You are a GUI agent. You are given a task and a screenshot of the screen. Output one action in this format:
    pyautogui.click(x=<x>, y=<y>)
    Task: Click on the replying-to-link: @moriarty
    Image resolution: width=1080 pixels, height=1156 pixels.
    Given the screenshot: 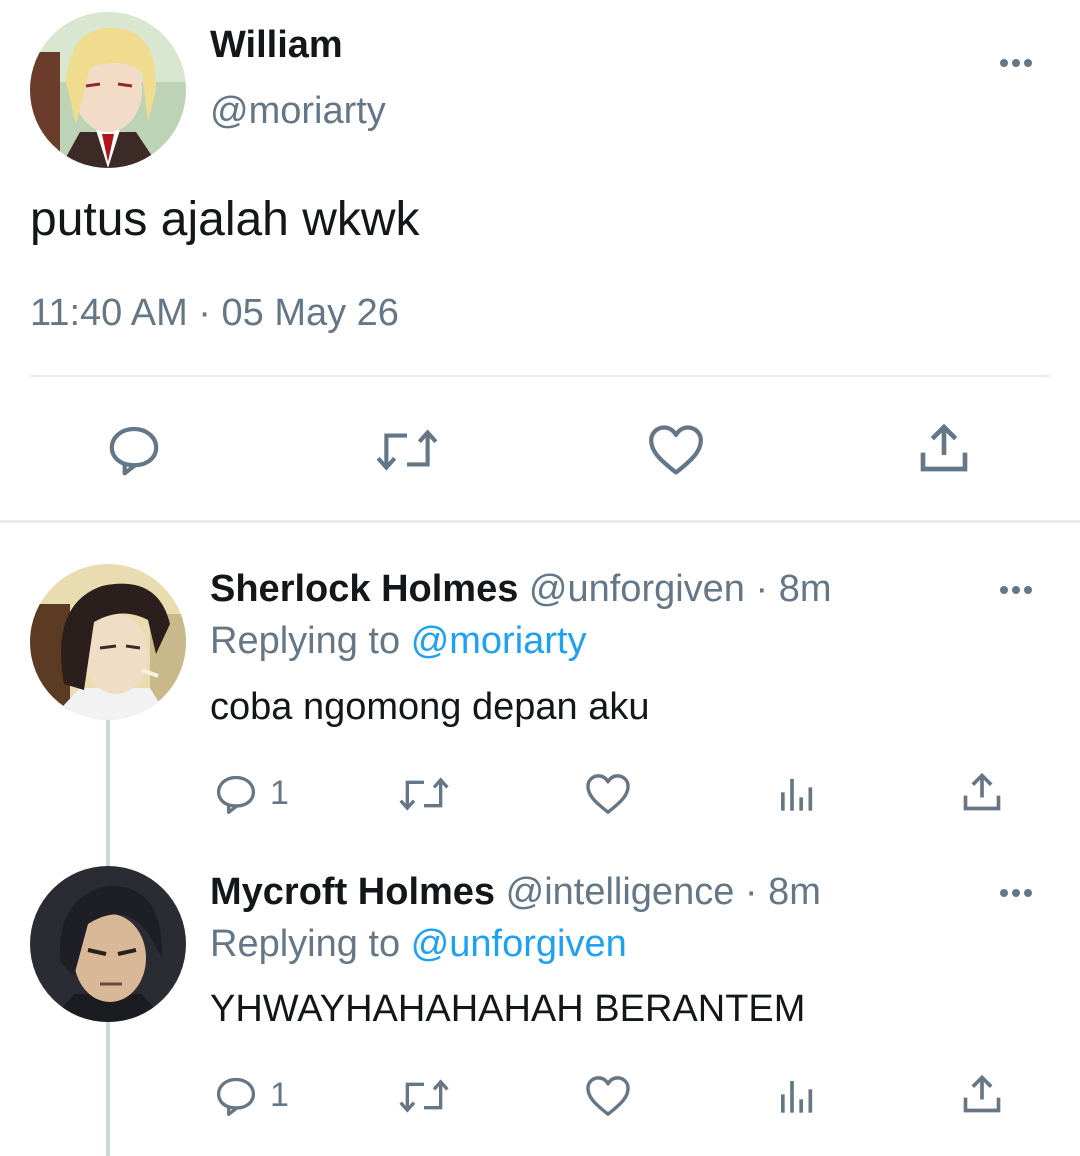 What is the action you would take?
    pyautogui.click(x=499, y=641)
    